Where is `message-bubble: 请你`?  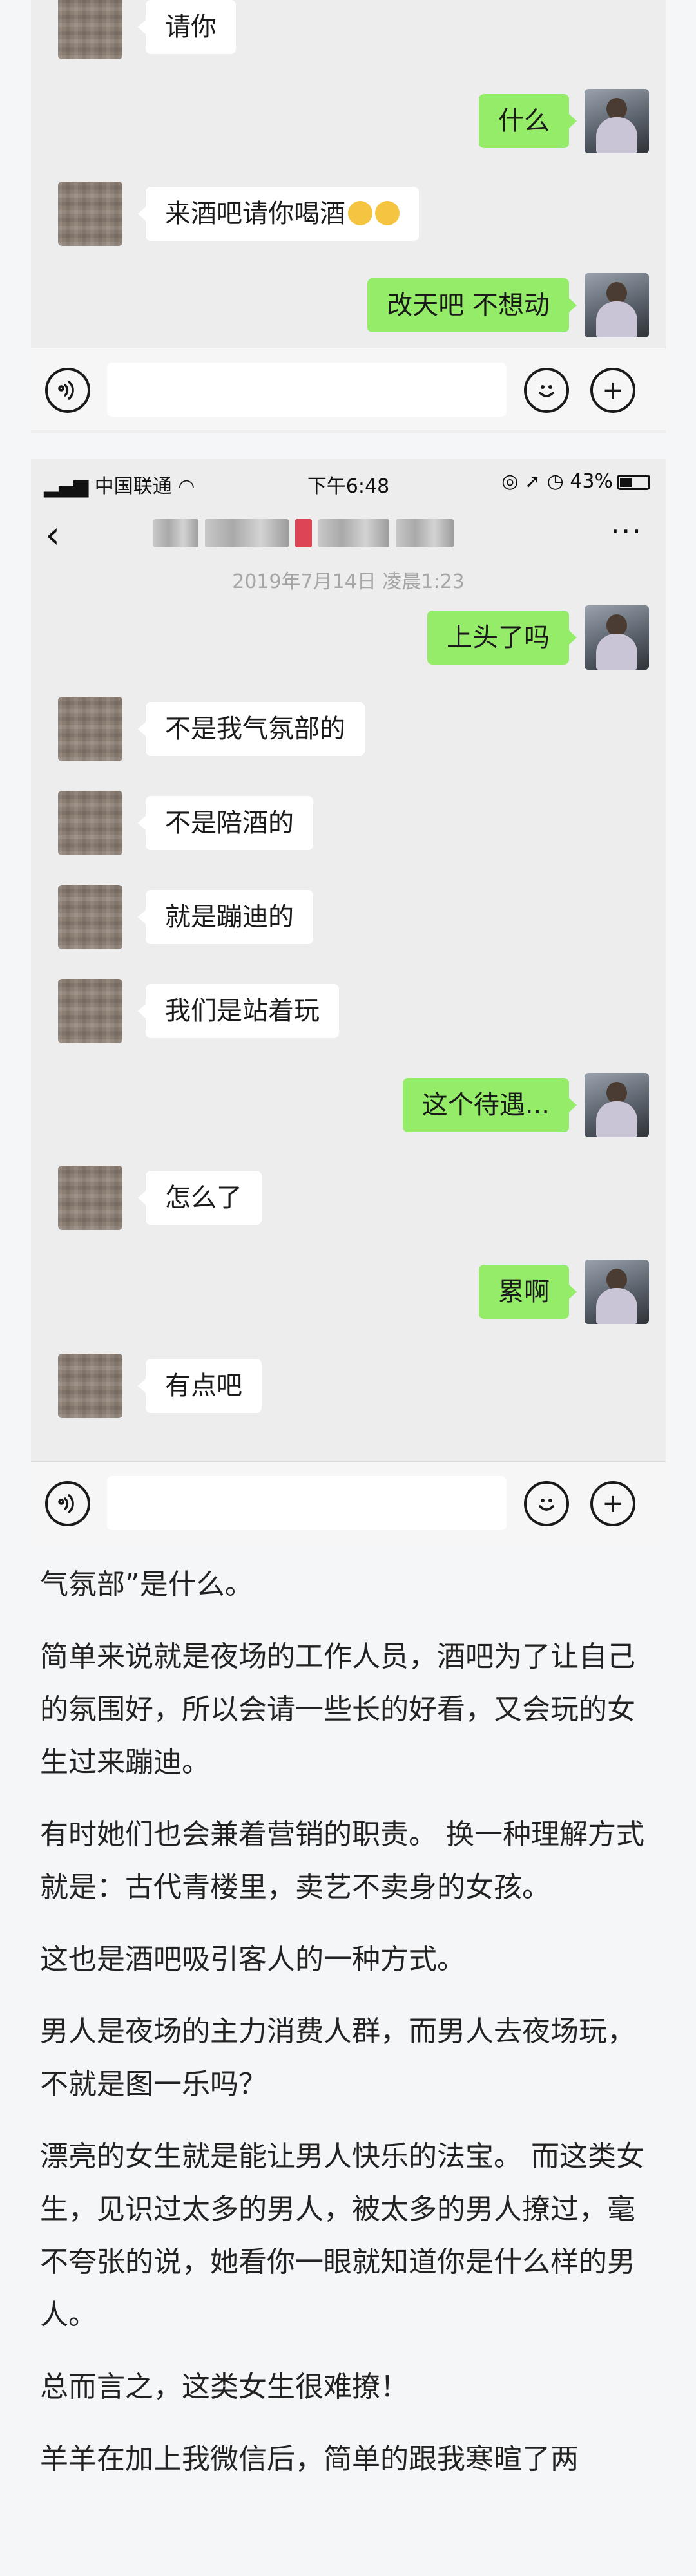
message-bubble: 请你 is located at coordinates (187, 27).